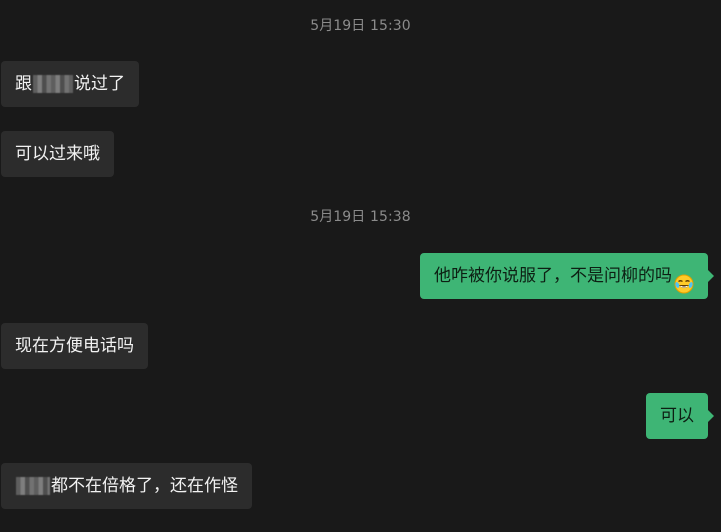 This screenshot has height=532, width=721. I want to click on message-bubble-outgoing: 可以, so click(680, 416).